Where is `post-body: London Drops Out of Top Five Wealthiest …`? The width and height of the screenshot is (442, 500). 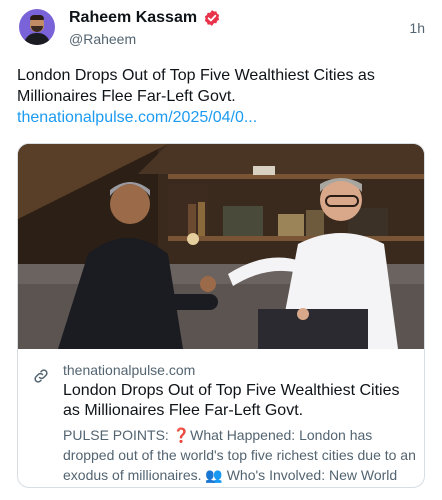
post-body: London Drops Out of Top Five Wealthiest … is located at coordinates (221, 96).